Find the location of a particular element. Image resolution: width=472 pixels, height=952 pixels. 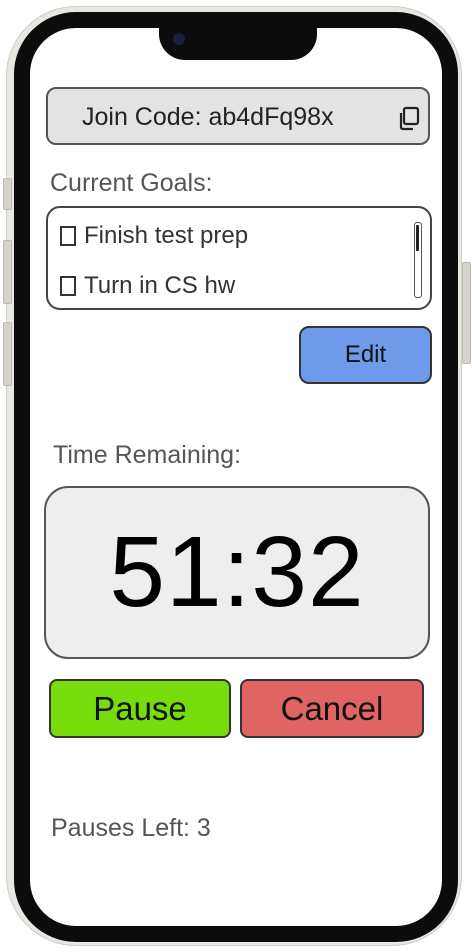

goal-item: Turn in CS hw is located at coordinates (147, 286).